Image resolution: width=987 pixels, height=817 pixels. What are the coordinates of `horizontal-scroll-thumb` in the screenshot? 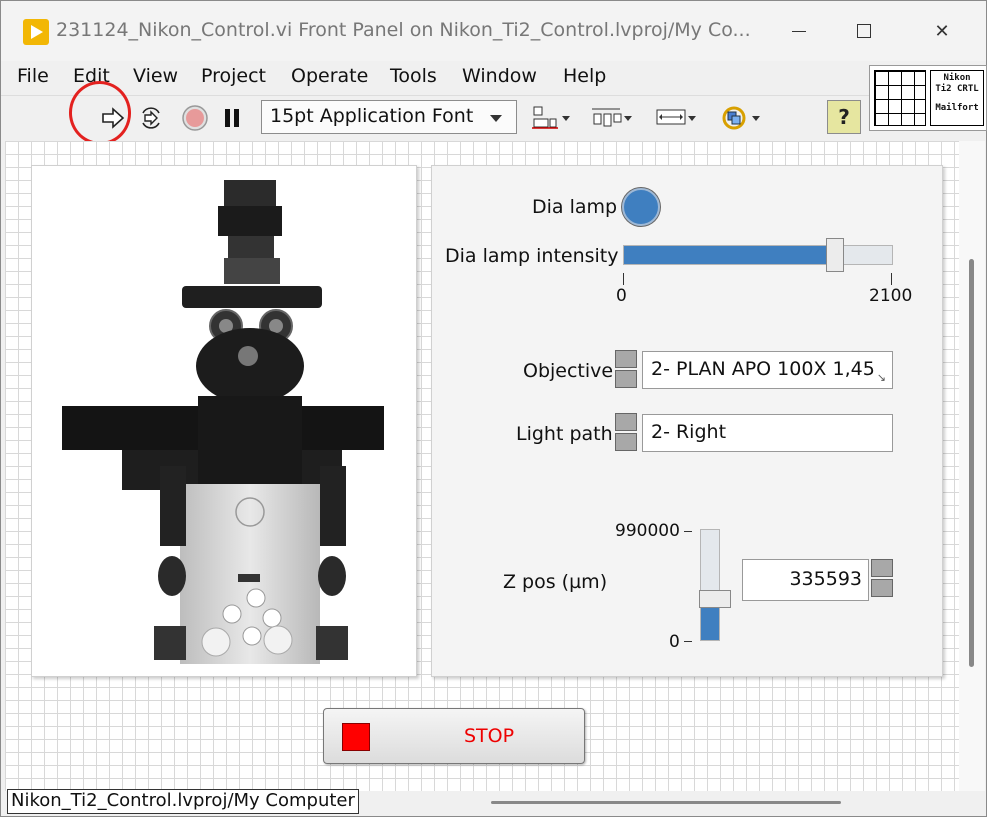 It's located at (666, 802).